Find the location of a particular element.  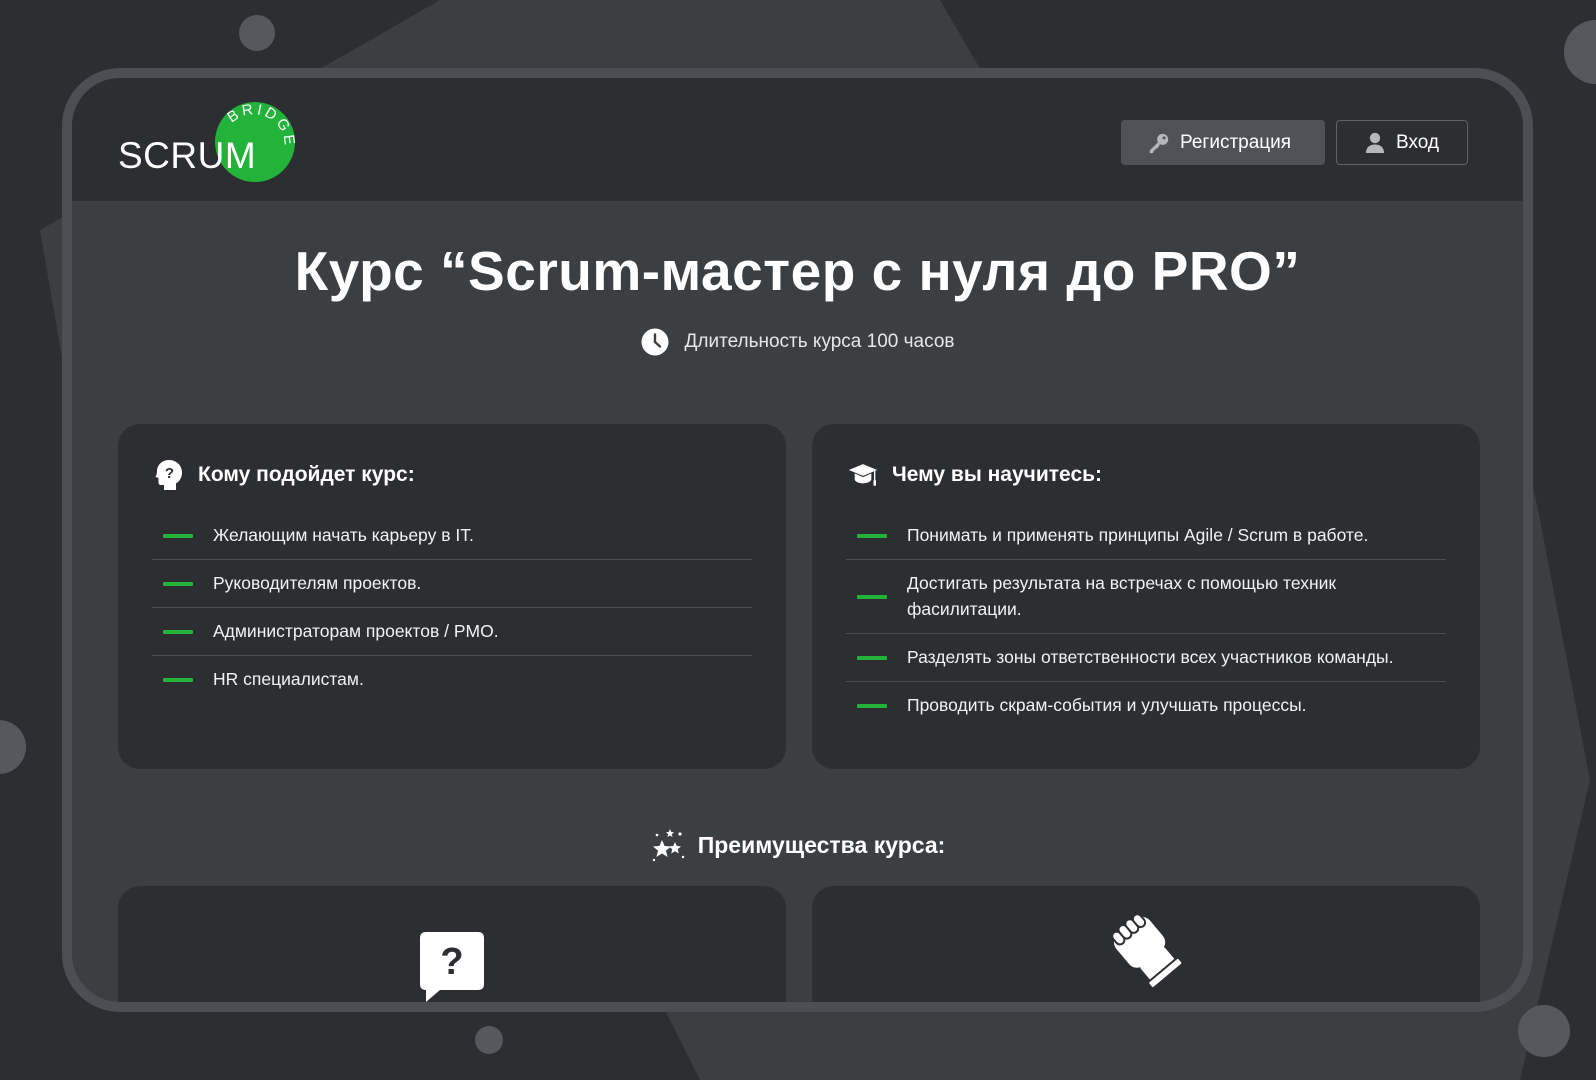

logo-text: SCRUM is located at coordinates (187, 155).